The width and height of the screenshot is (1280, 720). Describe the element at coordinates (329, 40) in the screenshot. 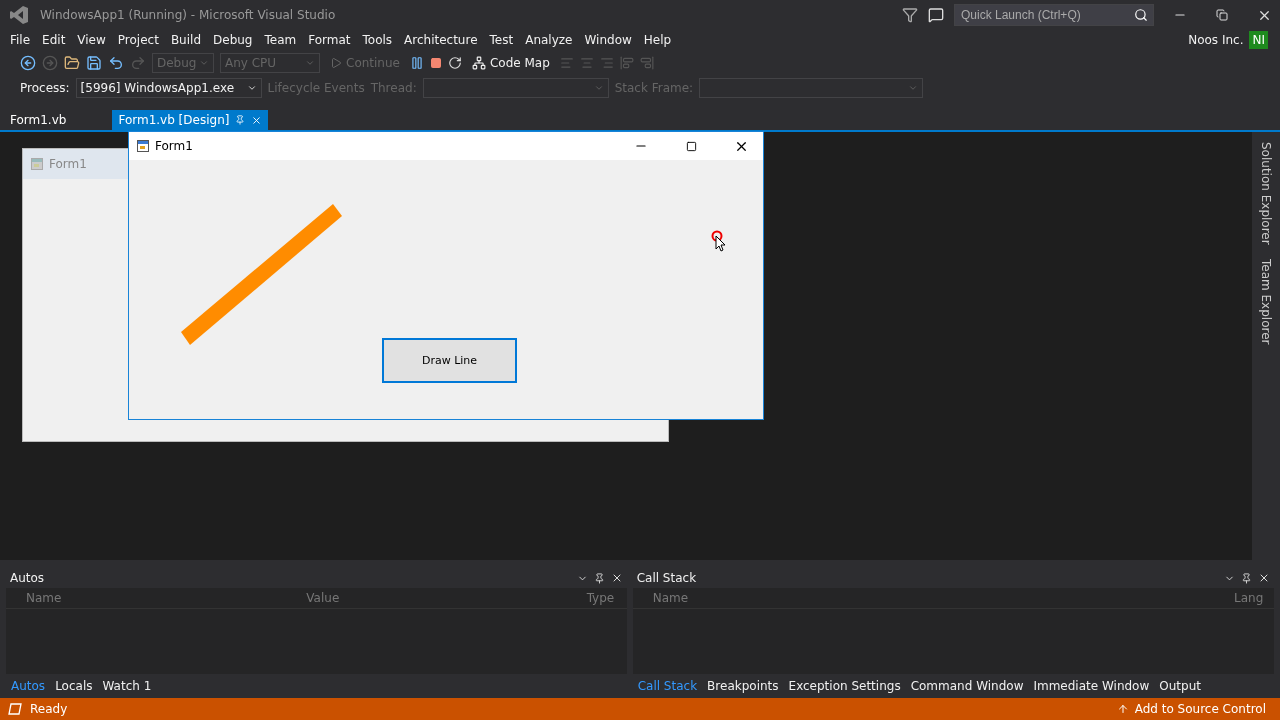

I see `menu-item: Format` at that location.